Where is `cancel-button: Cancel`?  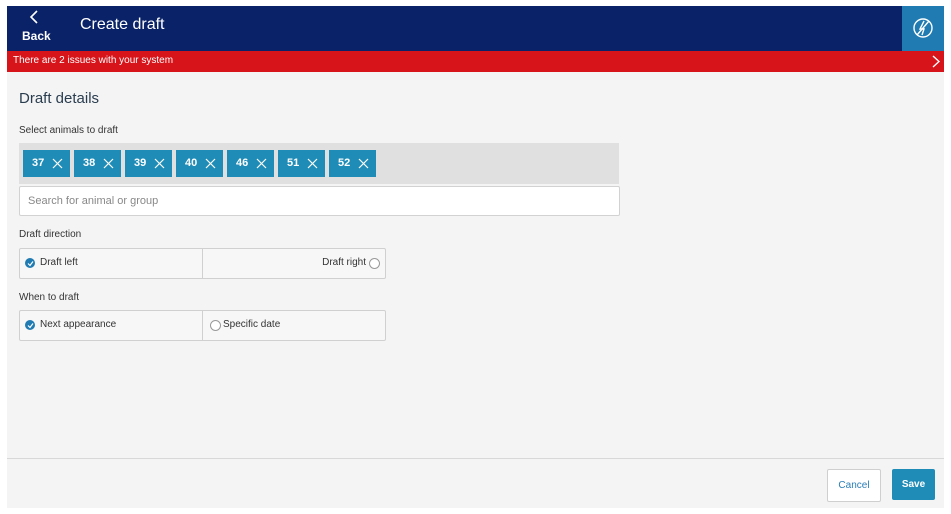
cancel-button: Cancel is located at coordinates (854, 485).